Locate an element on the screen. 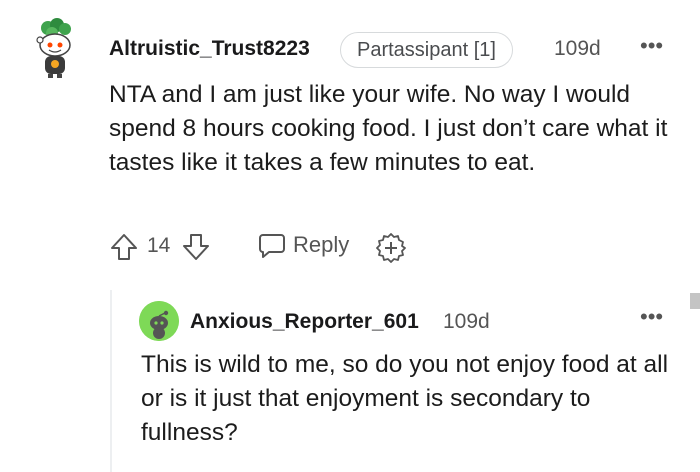 This screenshot has width=700, height=472. award-button is located at coordinates (391, 248).